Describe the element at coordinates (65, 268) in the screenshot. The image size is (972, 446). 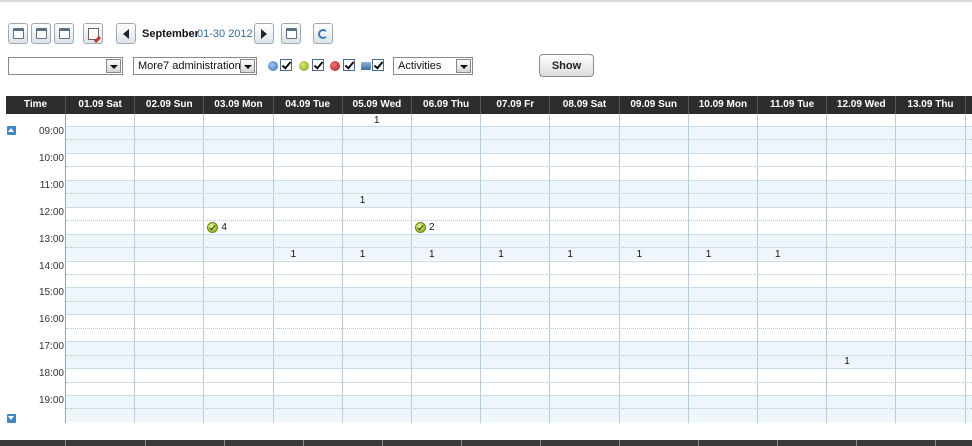
I see `time-column-divider` at that location.